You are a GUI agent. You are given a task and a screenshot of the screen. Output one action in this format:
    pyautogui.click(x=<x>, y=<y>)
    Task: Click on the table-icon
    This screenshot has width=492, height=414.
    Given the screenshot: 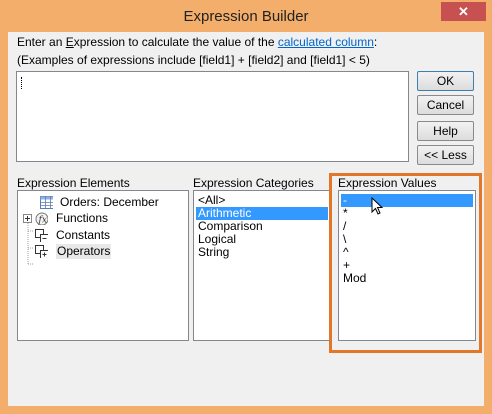 What is the action you would take?
    pyautogui.click(x=46, y=202)
    